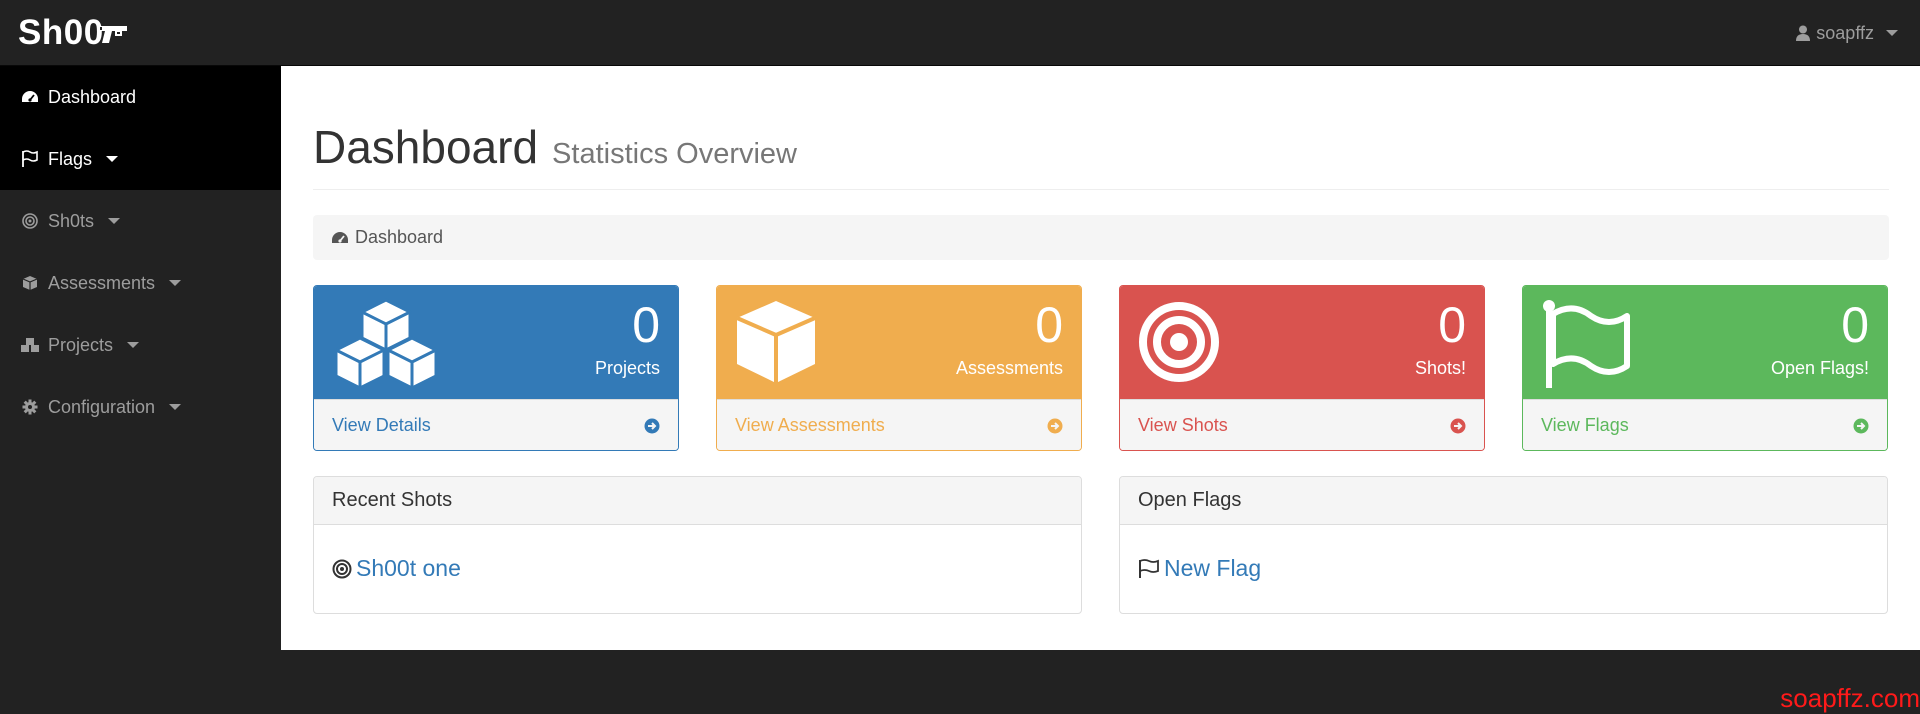 The image size is (1920, 714). I want to click on sidebar-item-configuration: Configuration, so click(140, 407).